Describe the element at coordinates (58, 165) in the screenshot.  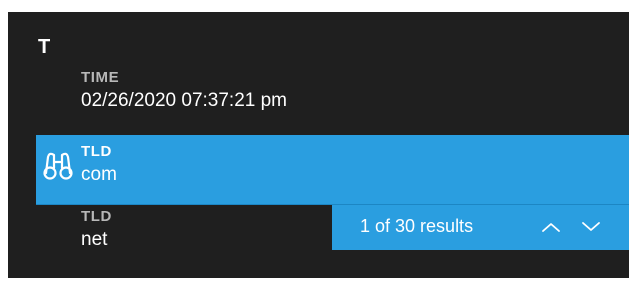
I see `binoculars-icon` at that location.